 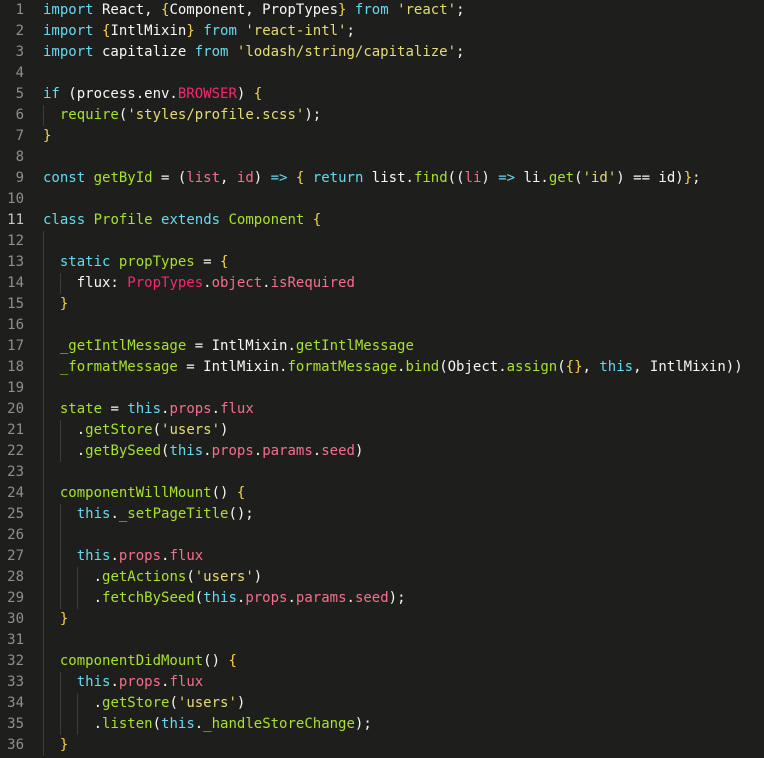 What do you see at coordinates (382, 262) in the screenshot?
I see `code-line: 13 static propTypes = {` at bounding box center [382, 262].